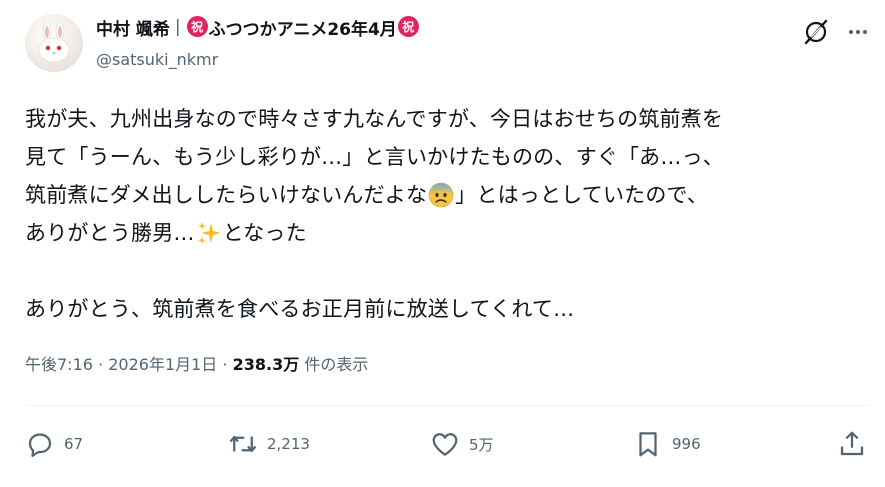 This screenshot has width=885, height=487. I want to click on anxious-face-emoji-icon, so click(441, 195).